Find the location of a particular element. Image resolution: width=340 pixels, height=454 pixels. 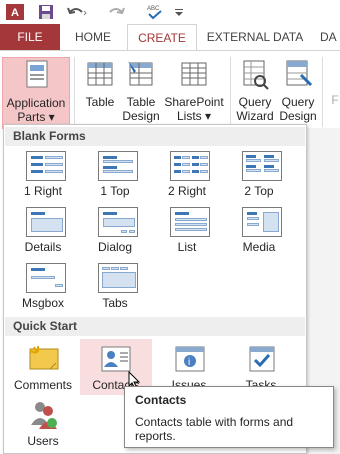

application-parts-icon is located at coordinates (37, 74).